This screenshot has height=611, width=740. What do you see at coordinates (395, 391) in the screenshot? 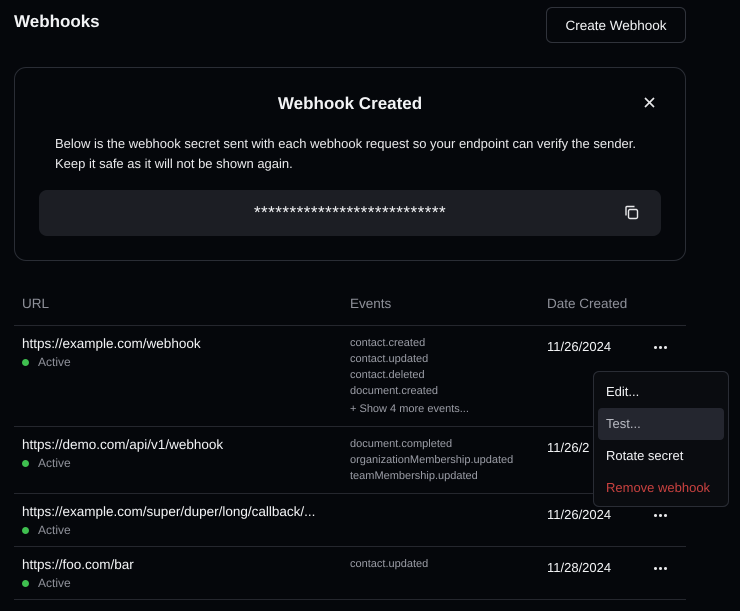
I see `event-name: document.created` at bounding box center [395, 391].